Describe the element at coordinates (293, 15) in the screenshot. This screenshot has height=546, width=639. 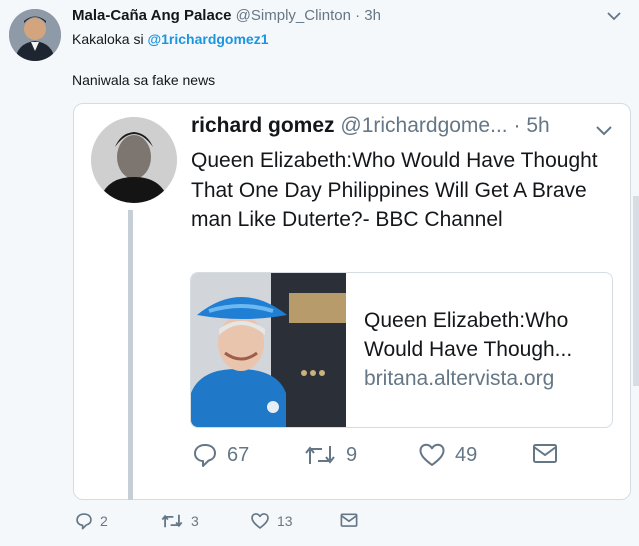
I see `user-handle: @Simply_Clinton` at that location.